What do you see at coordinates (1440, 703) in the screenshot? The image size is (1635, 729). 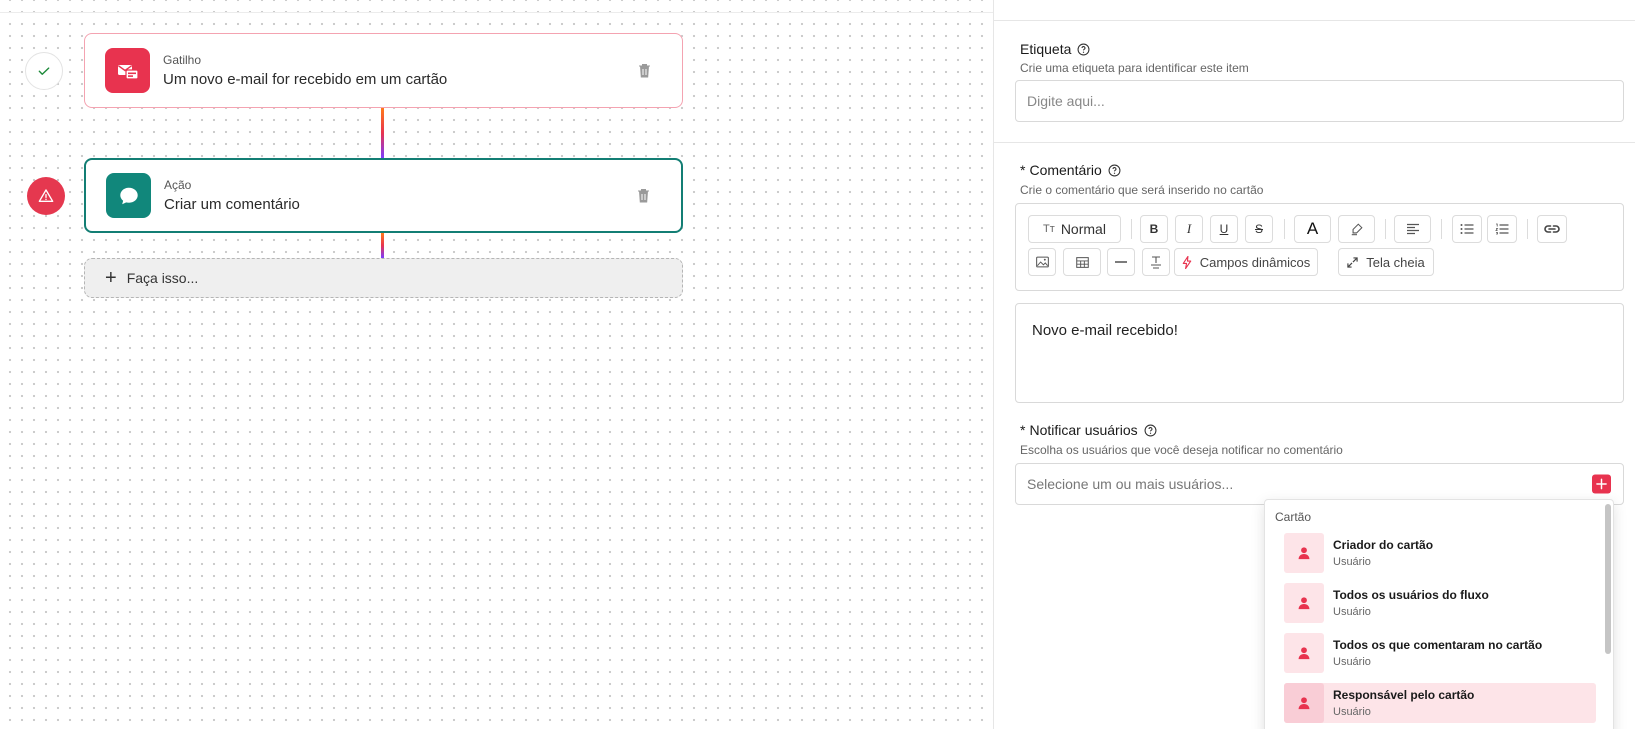 I see `dropdown-option-highlighted: Responsável pelo cartão Usuário` at bounding box center [1440, 703].